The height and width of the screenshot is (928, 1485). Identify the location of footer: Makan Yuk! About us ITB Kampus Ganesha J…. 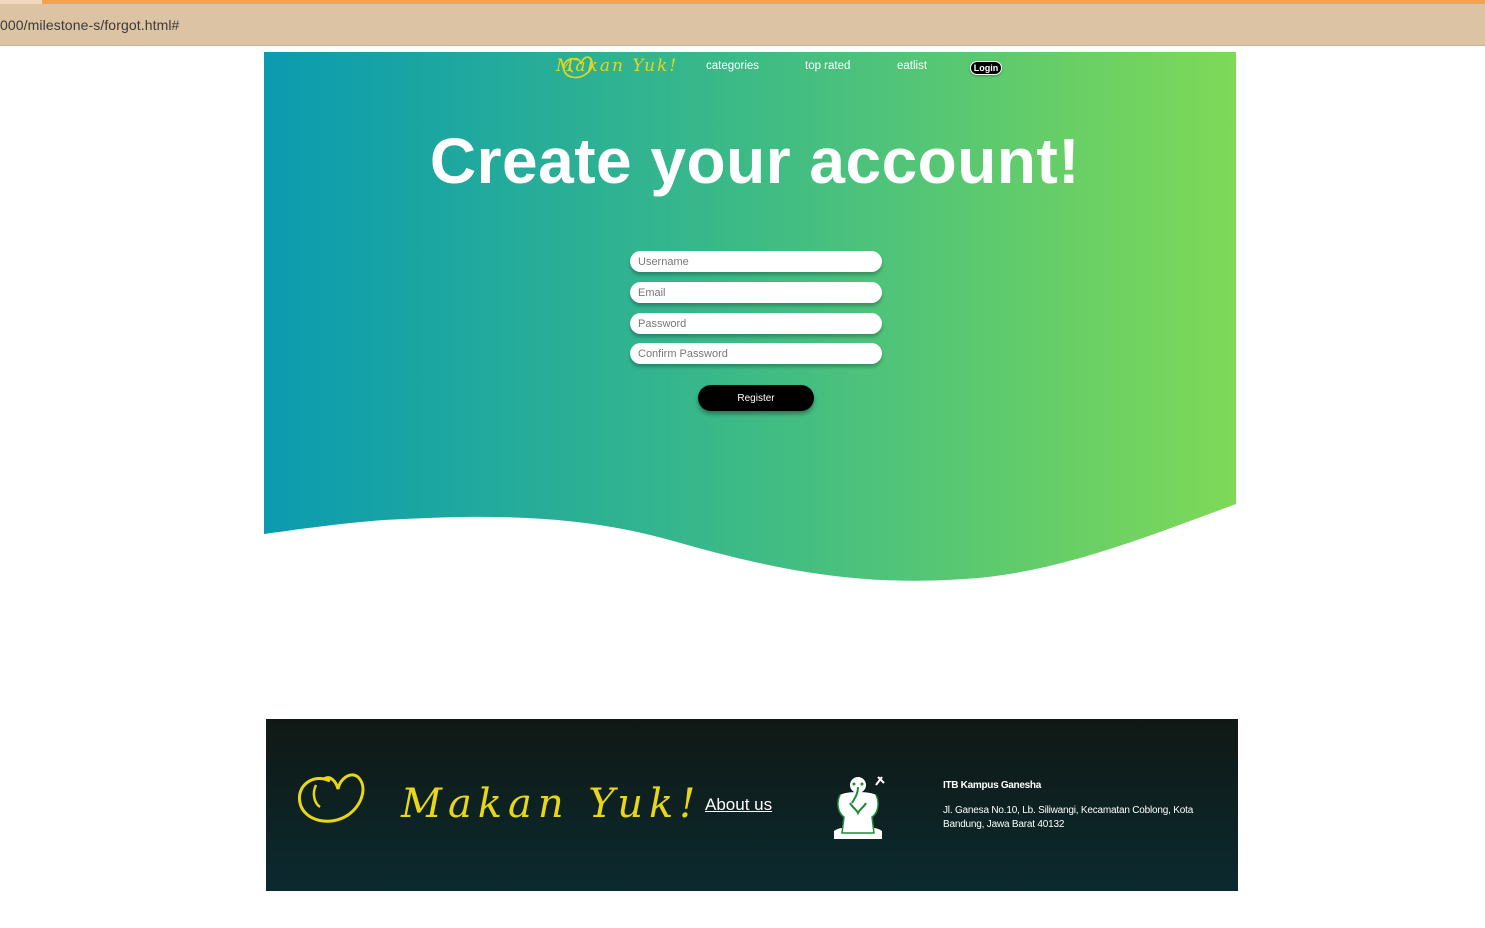
(752, 805).